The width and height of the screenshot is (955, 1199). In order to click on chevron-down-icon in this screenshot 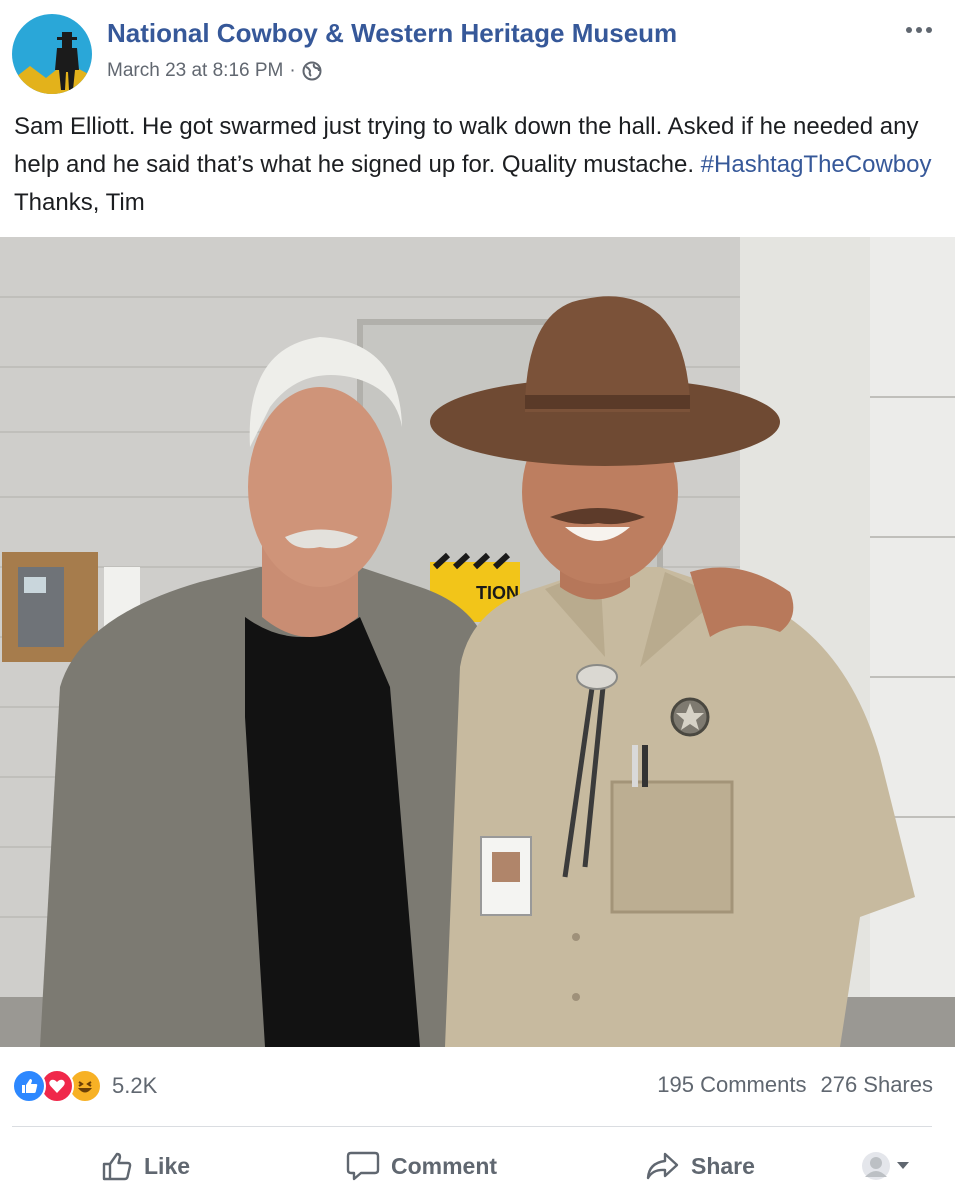, I will do `click(903, 1166)`.